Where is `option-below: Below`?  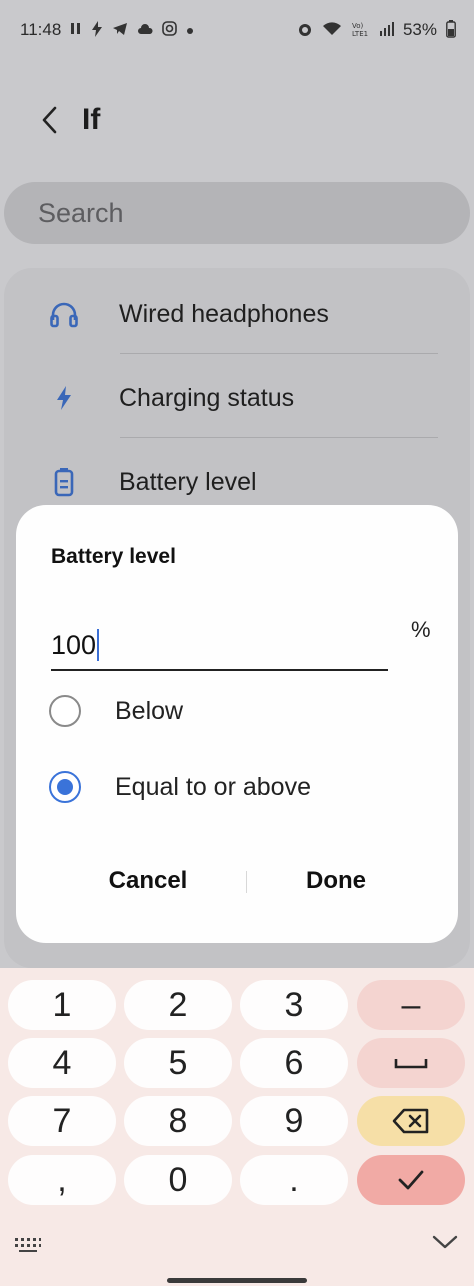
option-below: Below is located at coordinates (229, 711).